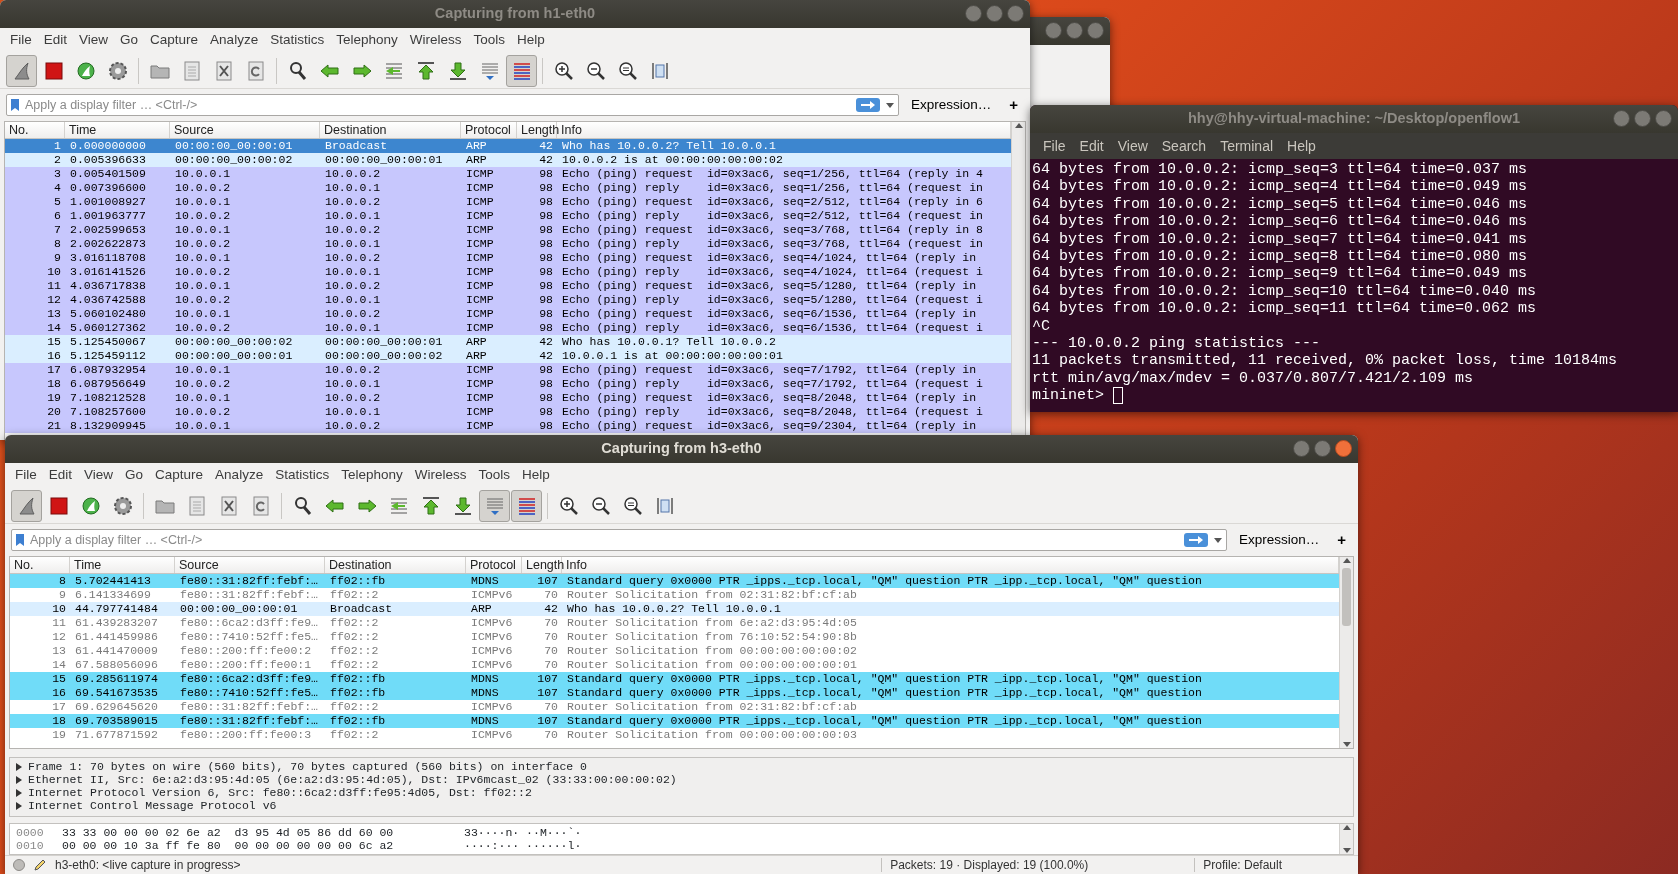 The width and height of the screenshot is (1678, 874). Describe the element at coordinates (508, 244) in the screenshot. I see `packet-row: 8 2.002622873 10.0.0.2 10.0.0.1 ICMP 98 Echo (ping) reply id=0x3ac6, seq=3/768, ttl=64 (request in` at that location.